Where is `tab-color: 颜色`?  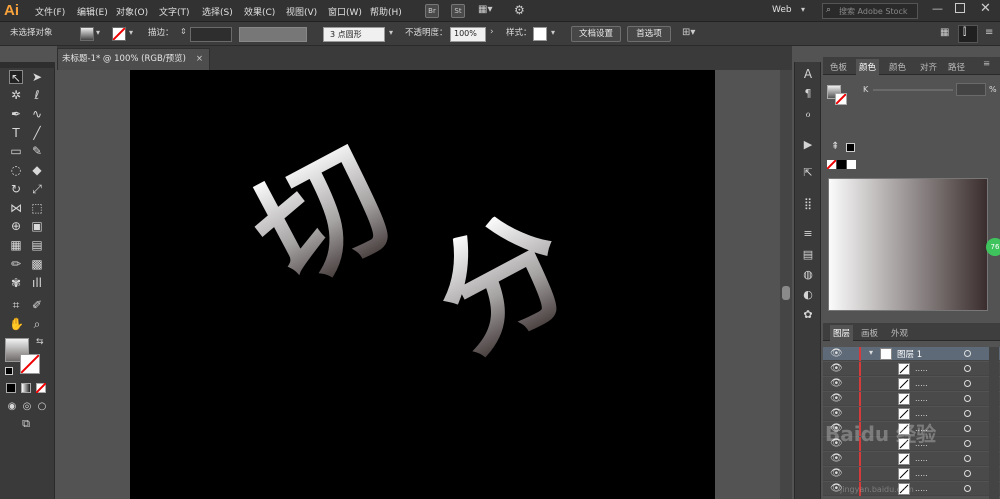
tab-color: 颜色 is located at coordinates (868, 67).